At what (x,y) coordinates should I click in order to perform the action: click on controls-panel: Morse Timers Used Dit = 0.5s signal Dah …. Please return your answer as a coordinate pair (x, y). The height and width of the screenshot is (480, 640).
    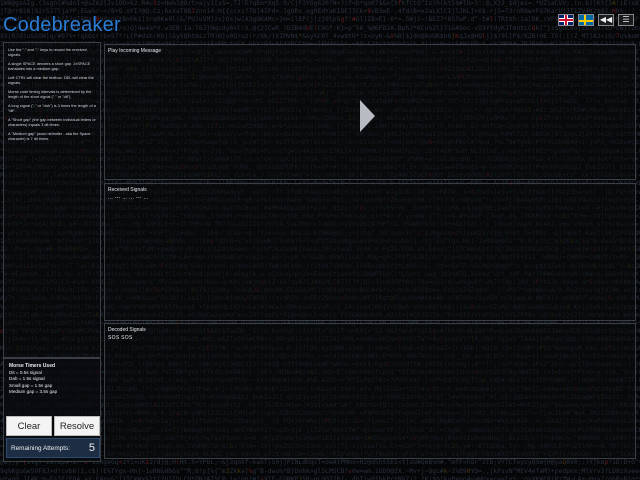
    Looking at the image, I should click on (52, 410).